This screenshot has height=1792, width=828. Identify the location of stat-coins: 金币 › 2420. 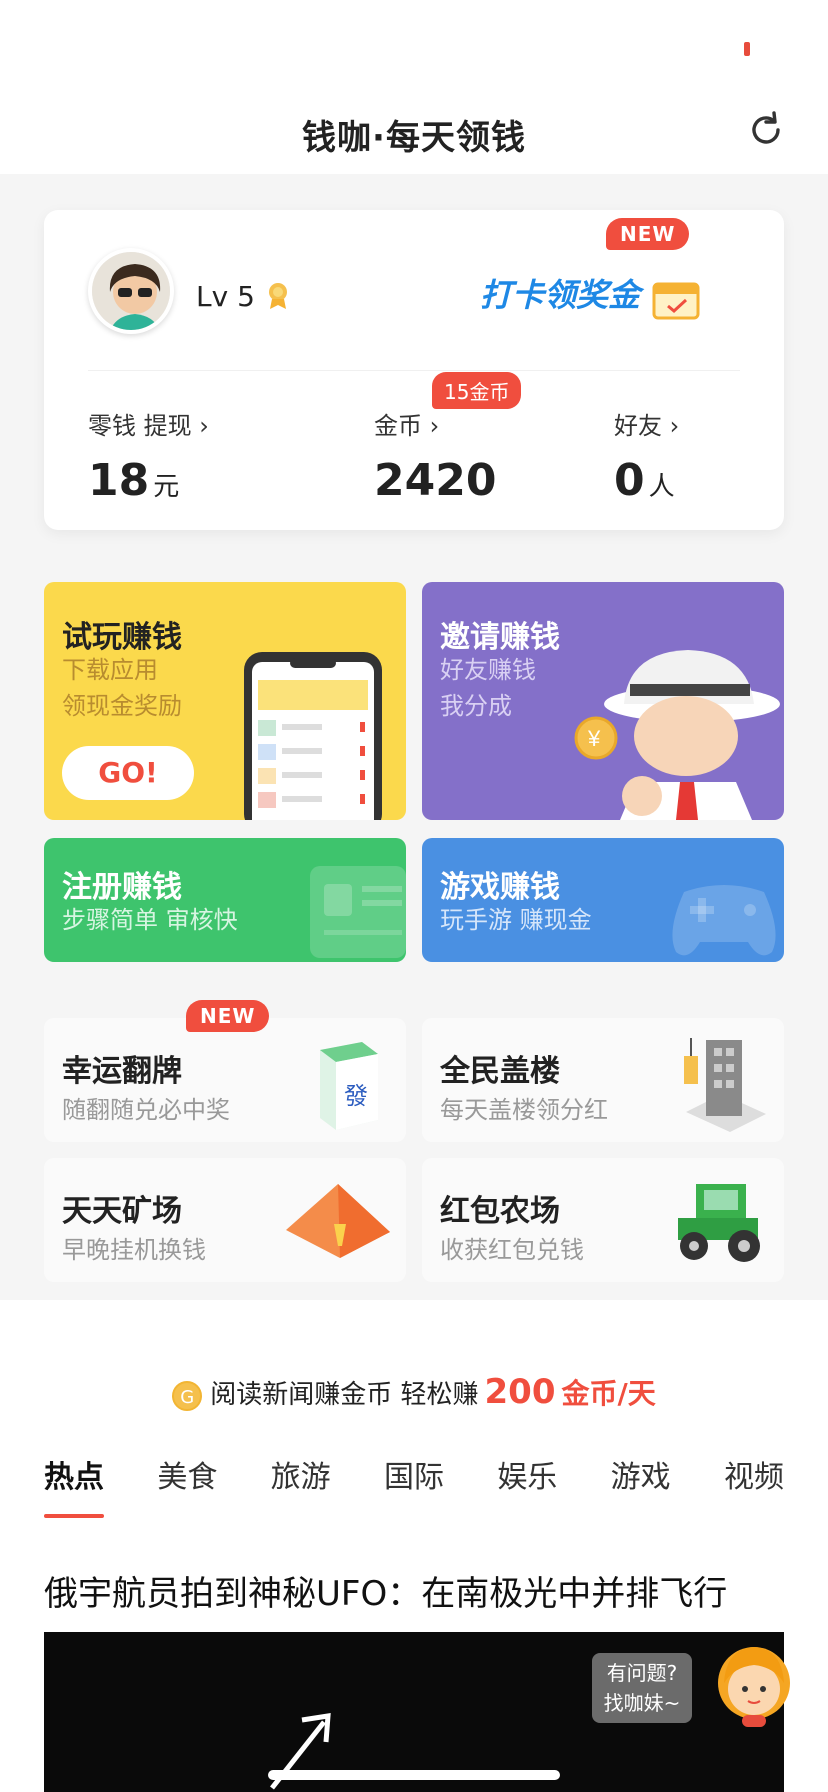
(435, 456).